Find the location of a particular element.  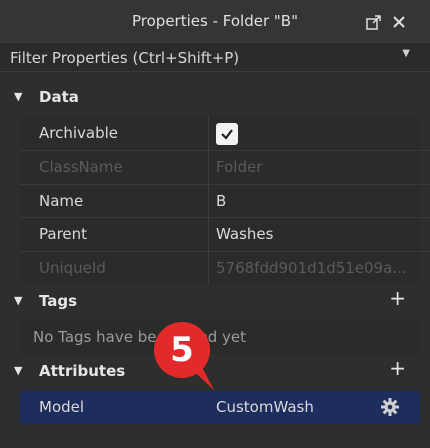

filter-properties-input: Filter Properties (Ctrl+Shift+P) is located at coordinates (124, 58).